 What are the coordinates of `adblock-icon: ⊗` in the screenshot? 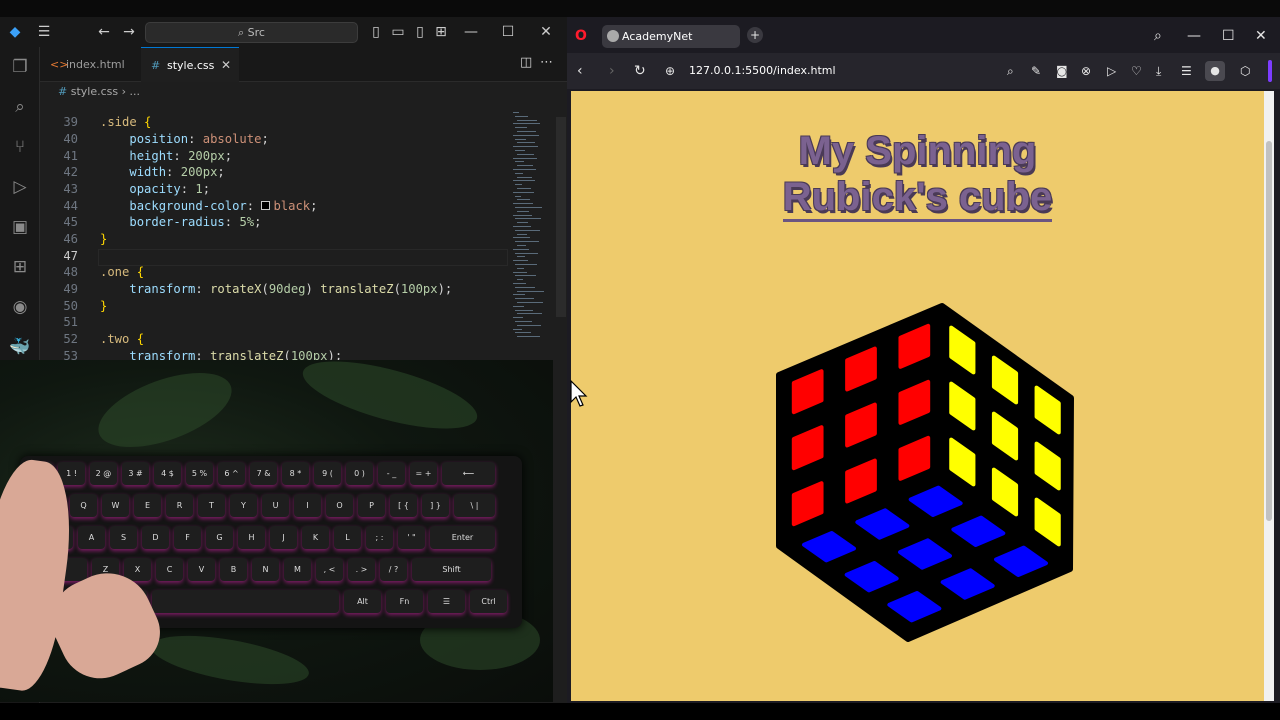 It's located at (1086, 71).